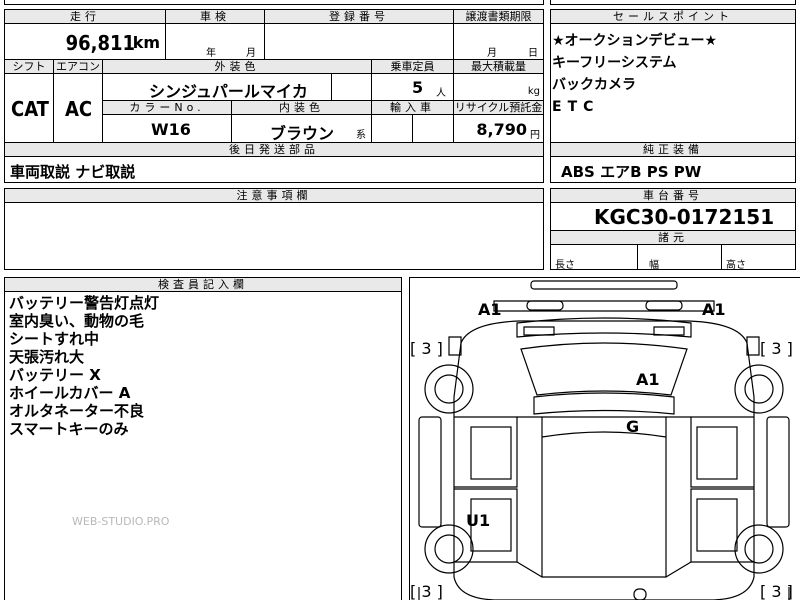 This screenshot has height=601, width=800. I want to click on max-load-header: 最大積載量, so click(498, 66).